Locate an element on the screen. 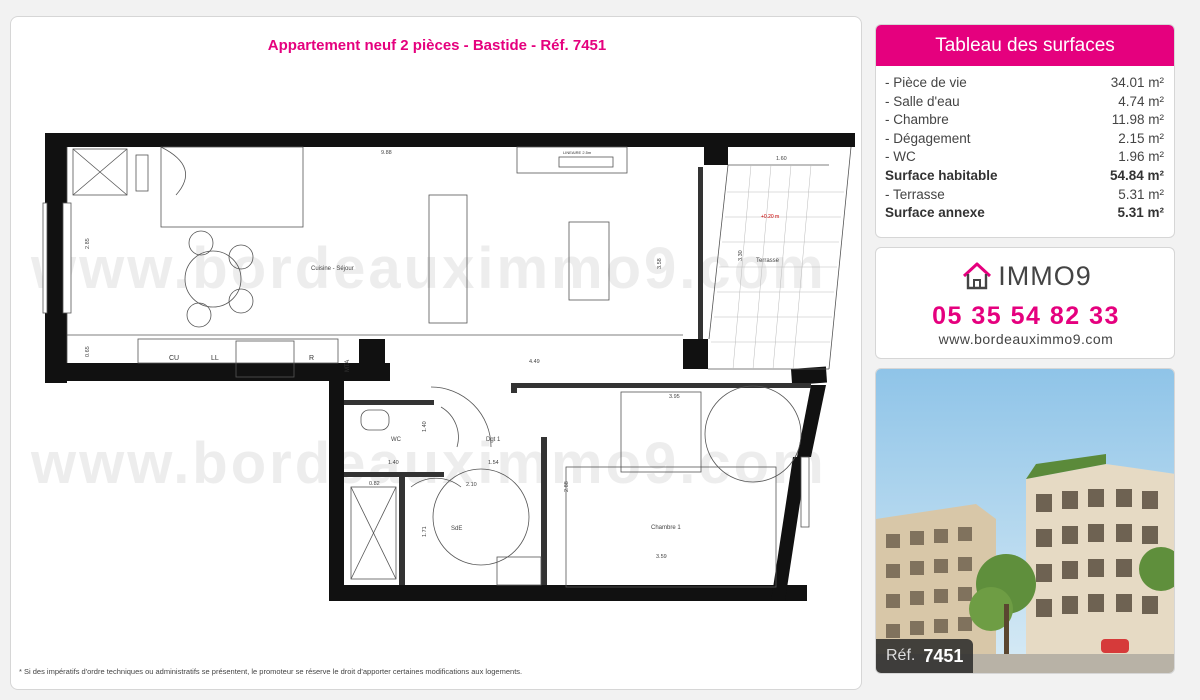 The image size is (1200, 700). surface-row: - Chambre 11.98 m² is located at coordinates (1024, 120).